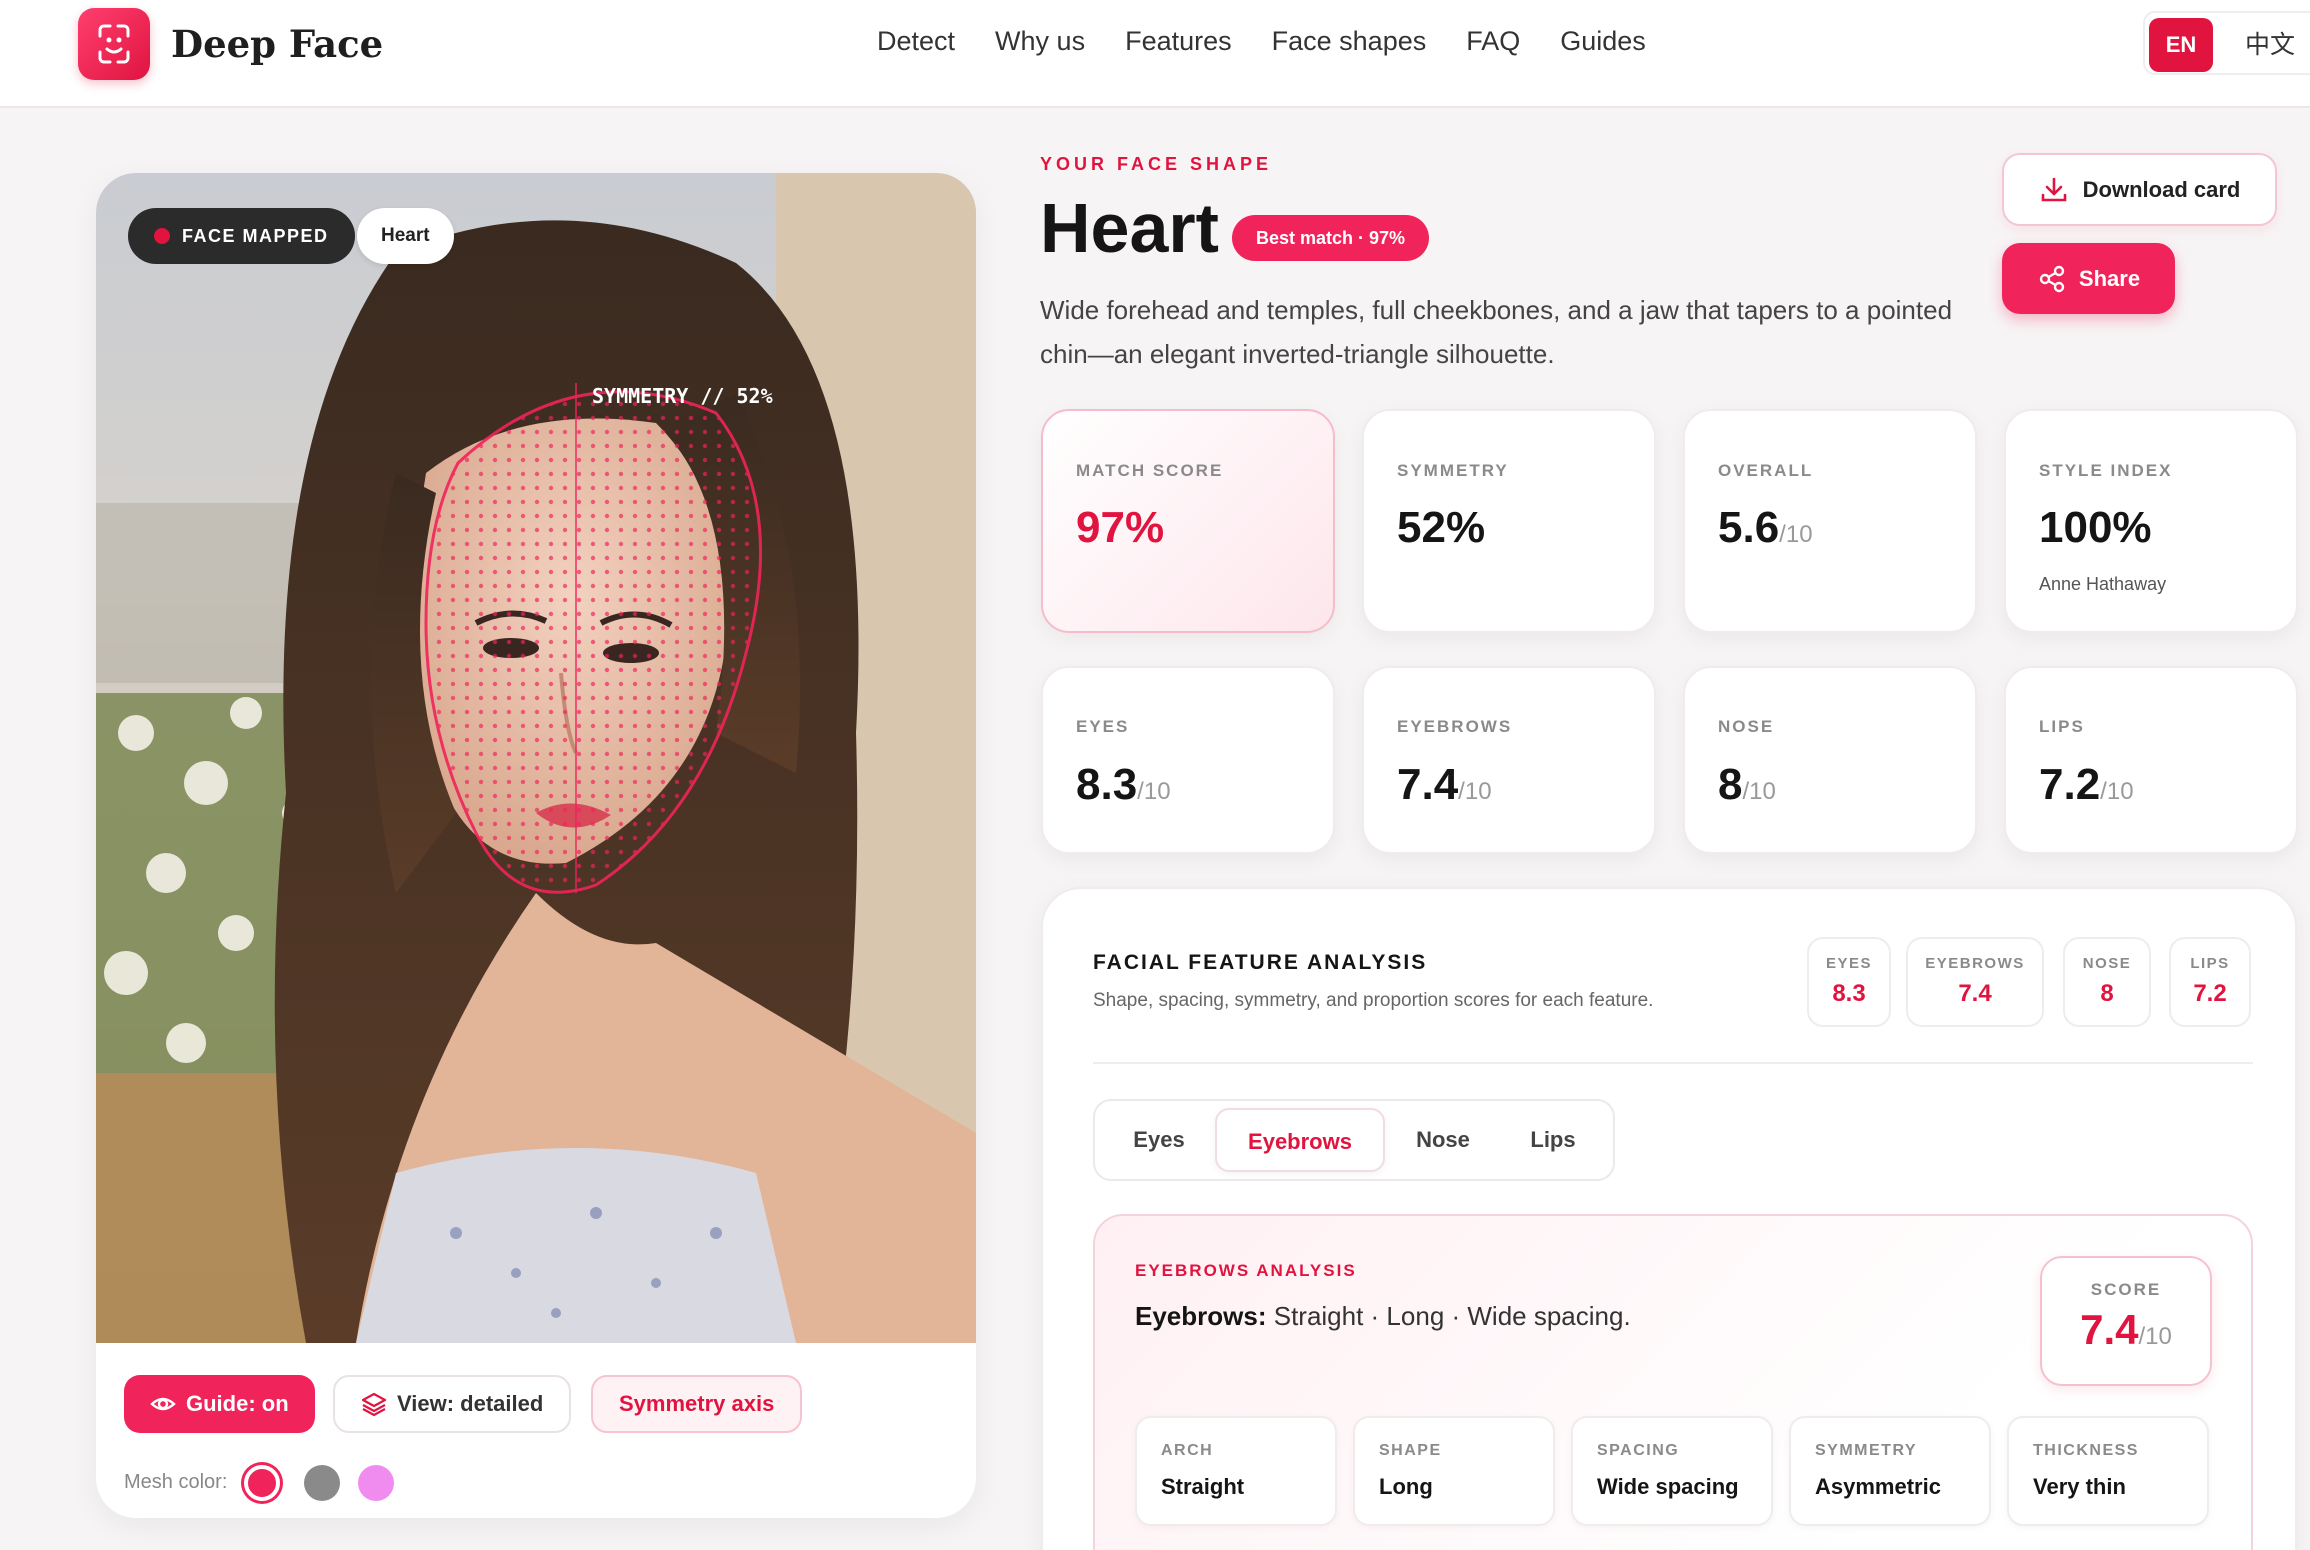 The width and height of the screenshot is (2310, 1550). Describe the element at coordinates (1103, 726) in the screenshot. I see `stat-label: EYES` at that location.